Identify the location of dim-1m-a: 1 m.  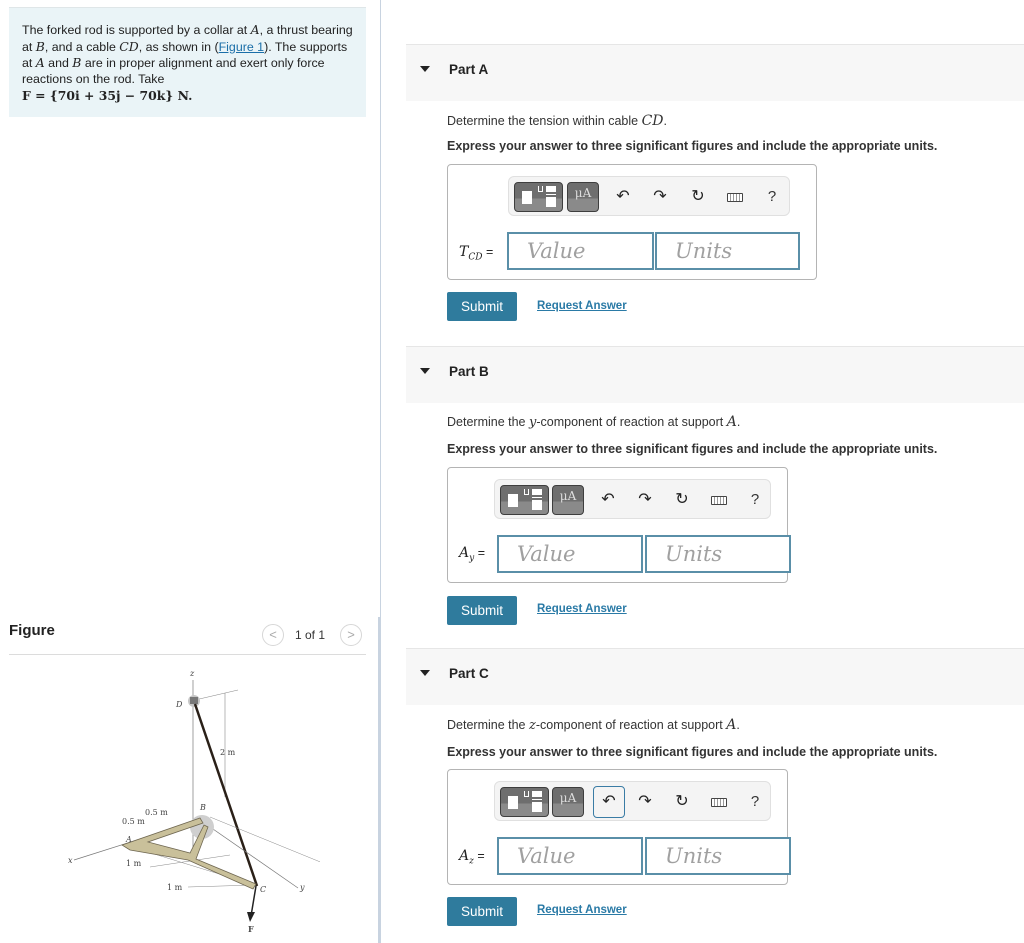
(134, 863).